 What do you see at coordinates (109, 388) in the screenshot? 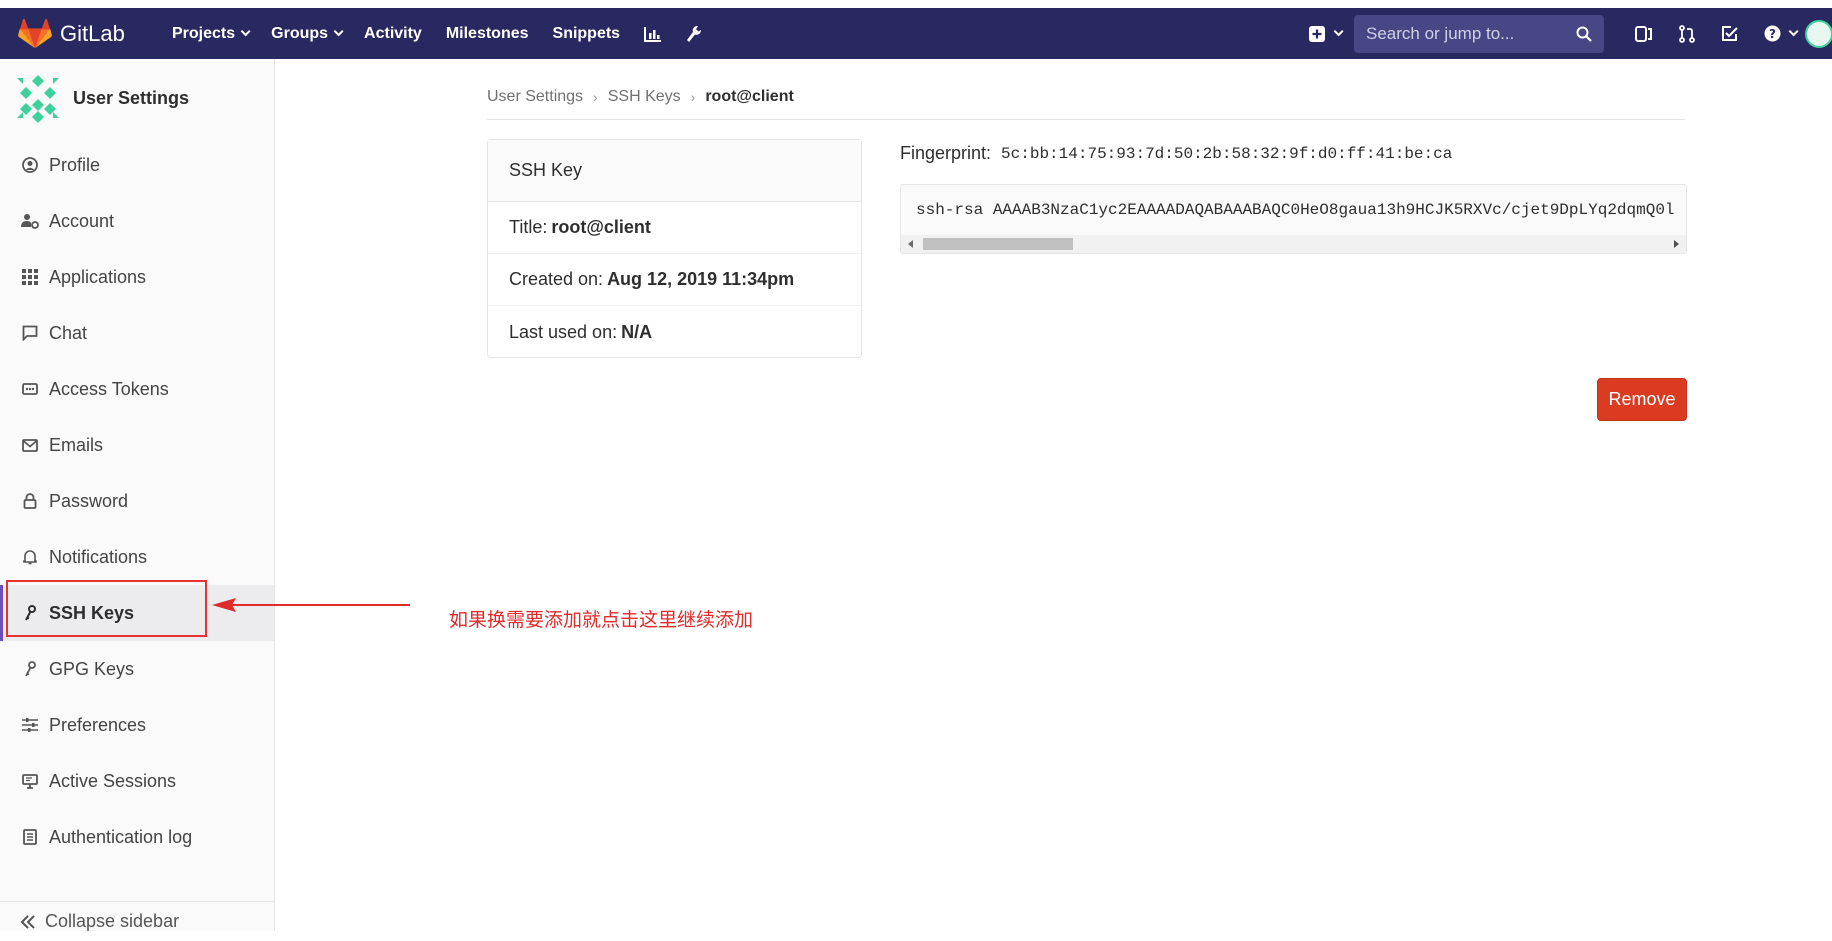
I see `sidebar-item-label: Access Tokens` at bounding box center [109, 388].